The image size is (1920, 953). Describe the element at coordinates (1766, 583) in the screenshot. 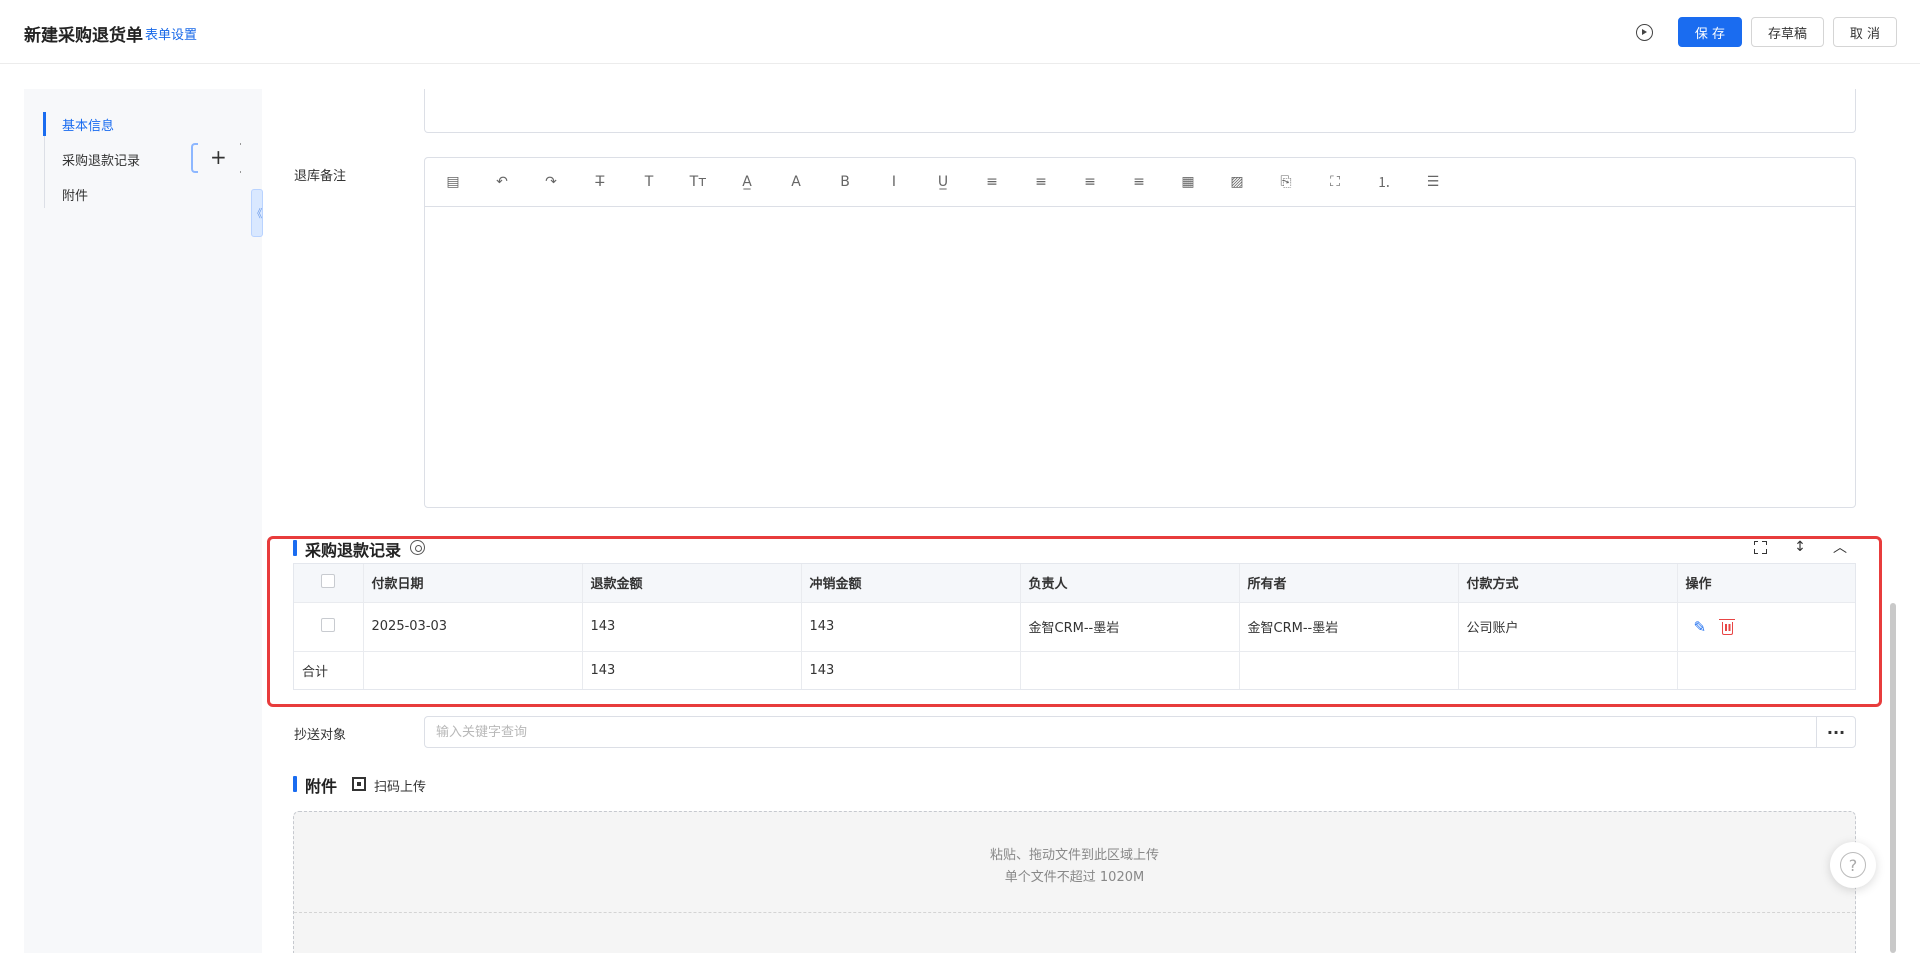

I see `column-header: 操作` at that location.